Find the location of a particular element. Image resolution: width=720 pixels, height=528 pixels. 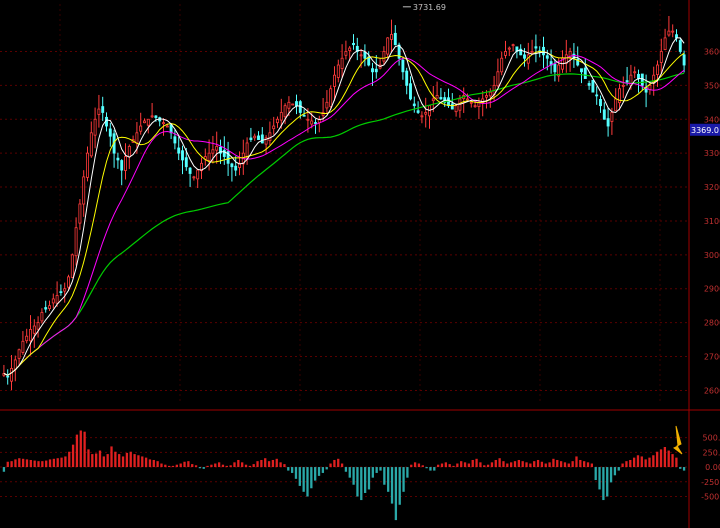

indicator-tick-label: 250.0 is located at coordinates (711, 452).